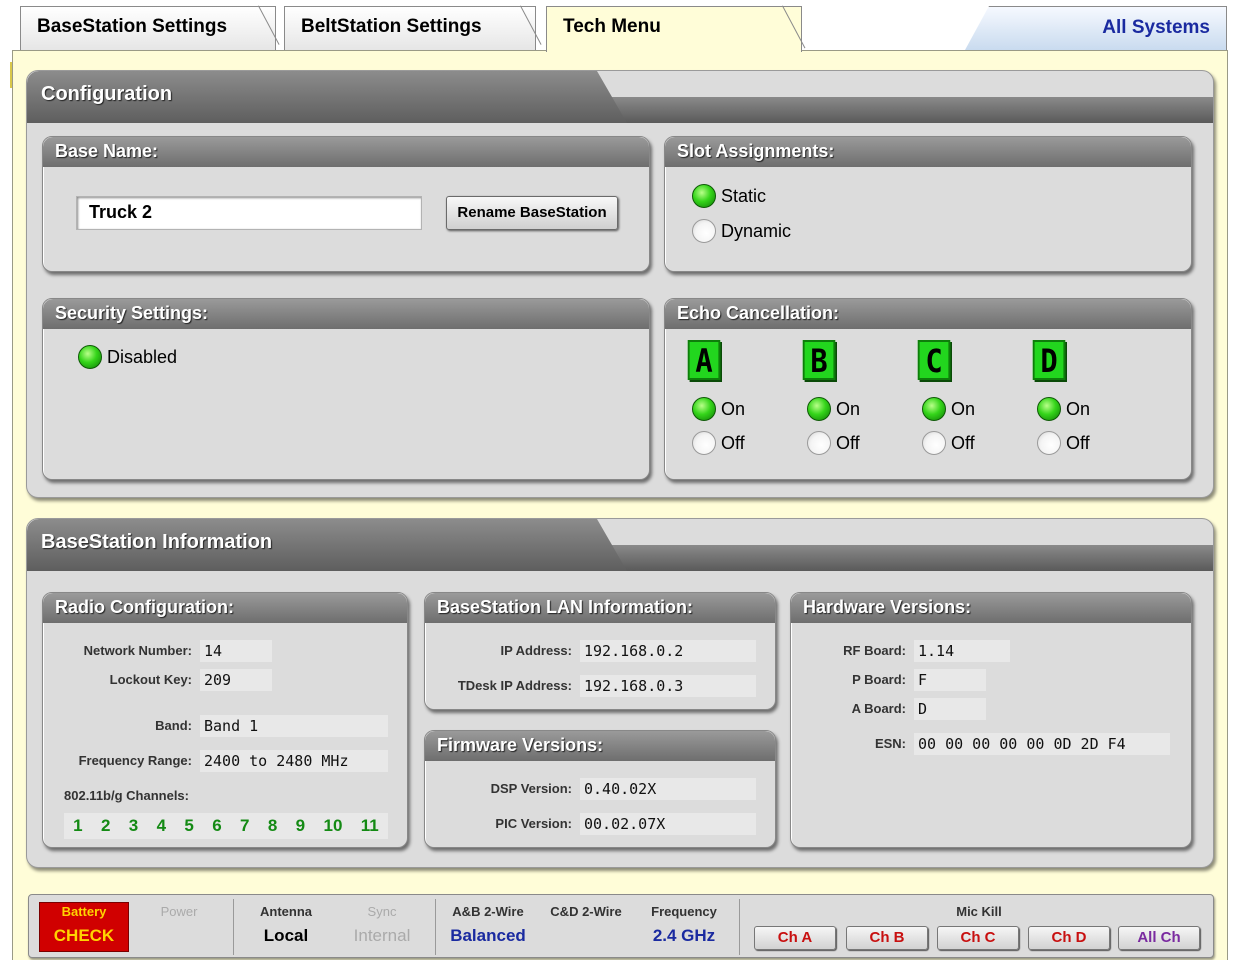 This screenshot has height=960, width=1238. What do you see at coordinates (833, 409) in the screenshot?
I see `echo-b-on-radio: On` at bounding box center [833, 409].